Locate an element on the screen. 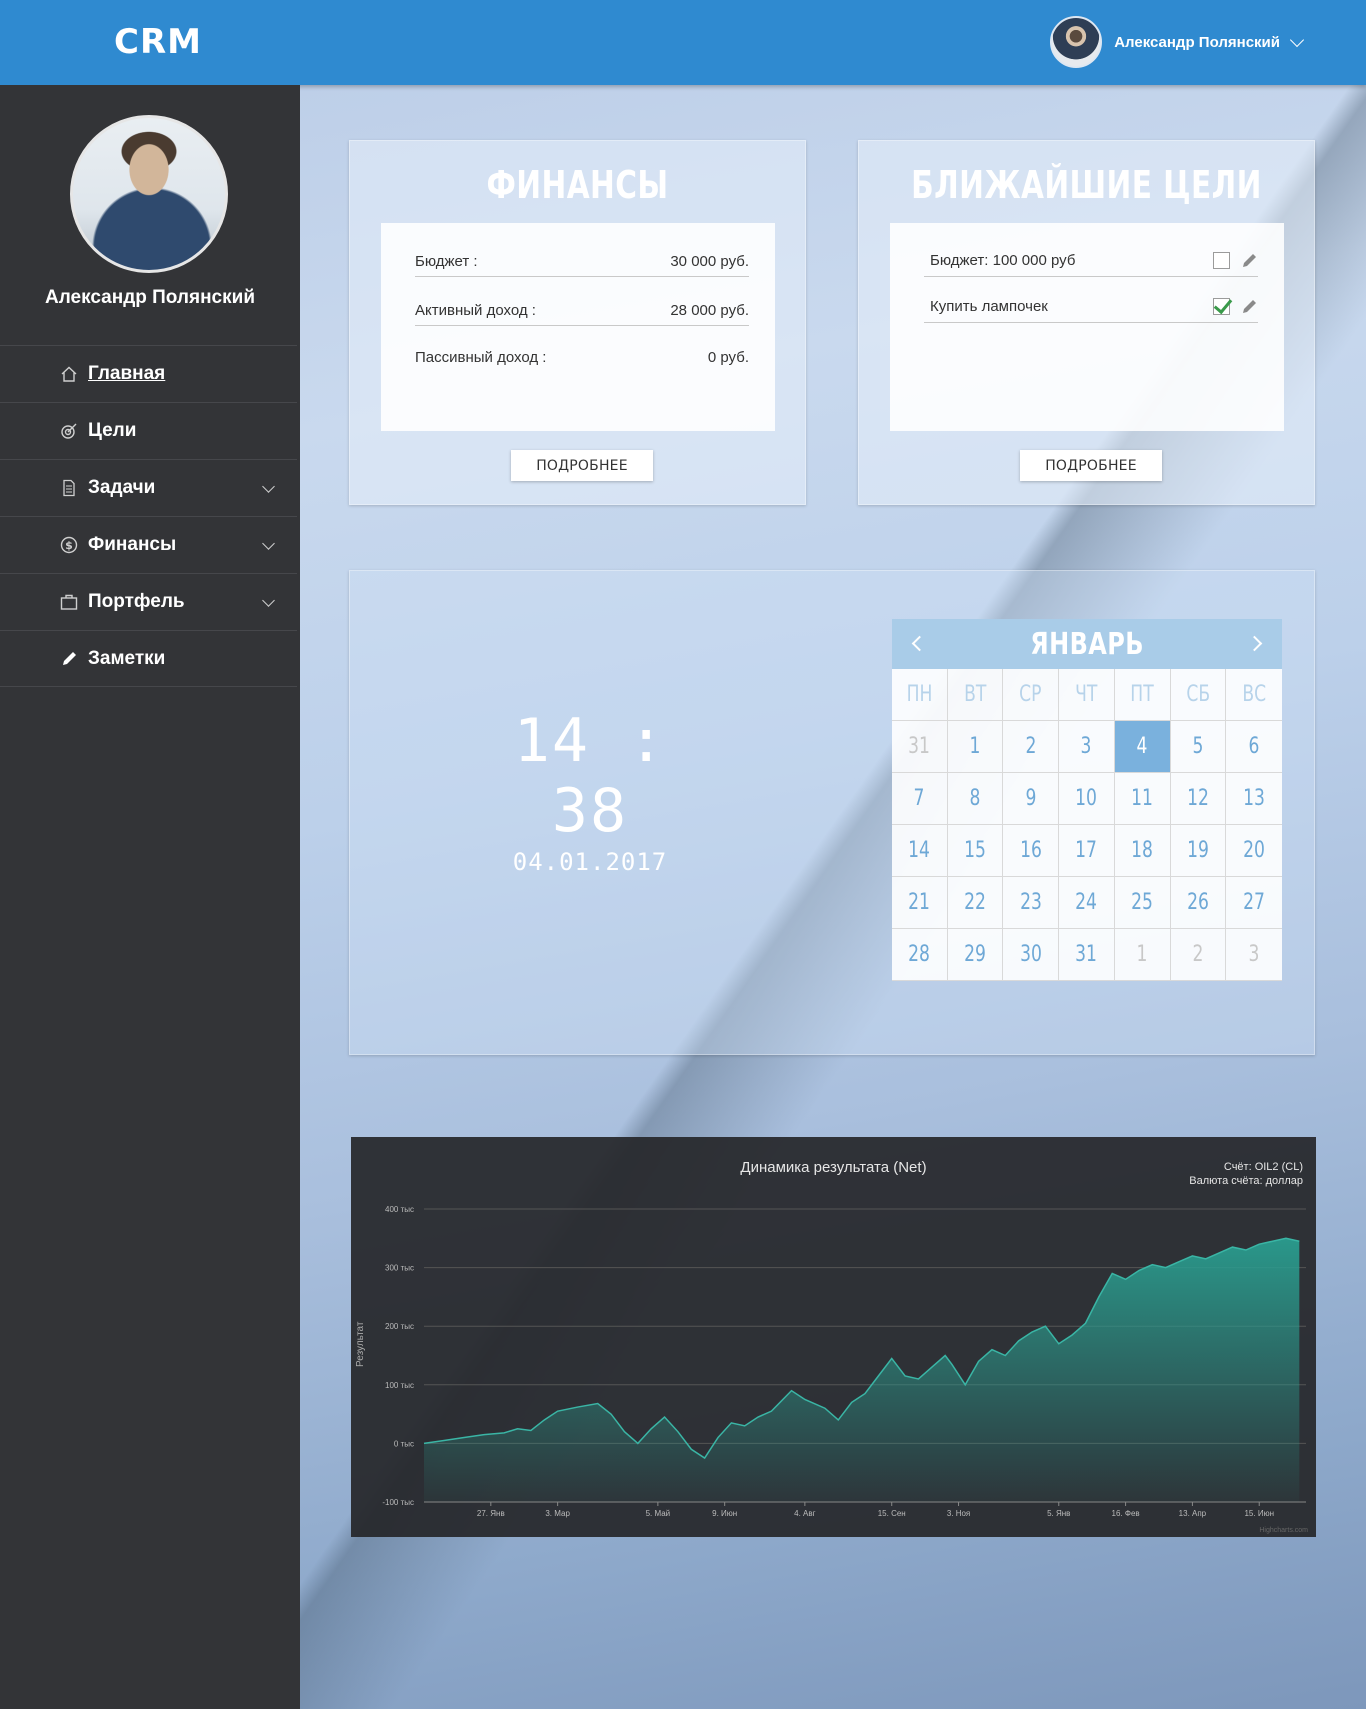  calendar-day-number: 27 is located at coordinates (1254, 902).